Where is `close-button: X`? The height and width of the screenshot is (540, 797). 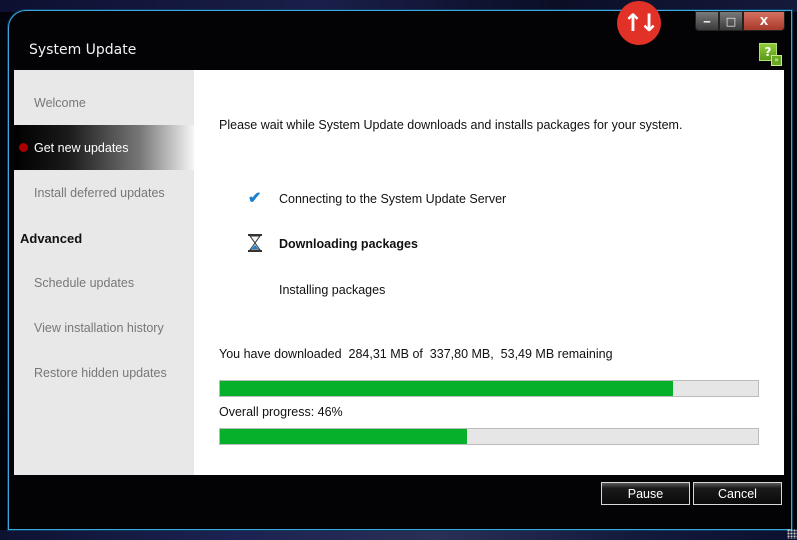 close-button: X is located at coordinates (764, 21).